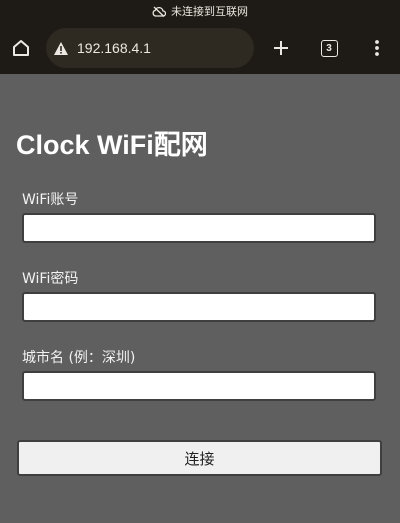 The height and width of the screenshot is (523, 400). I want to click on tab-count: 3, so click(329, 48).